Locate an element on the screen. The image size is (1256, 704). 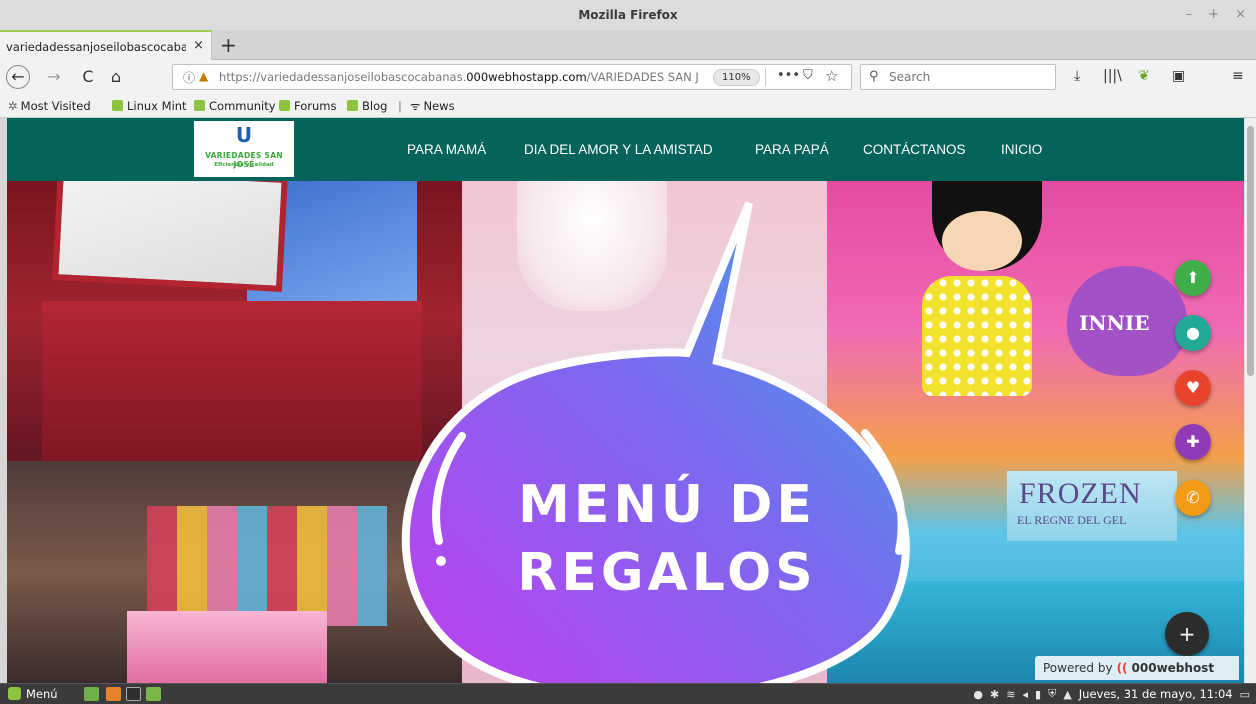
bubble-accent-dot is located at coordinates (441, 561).